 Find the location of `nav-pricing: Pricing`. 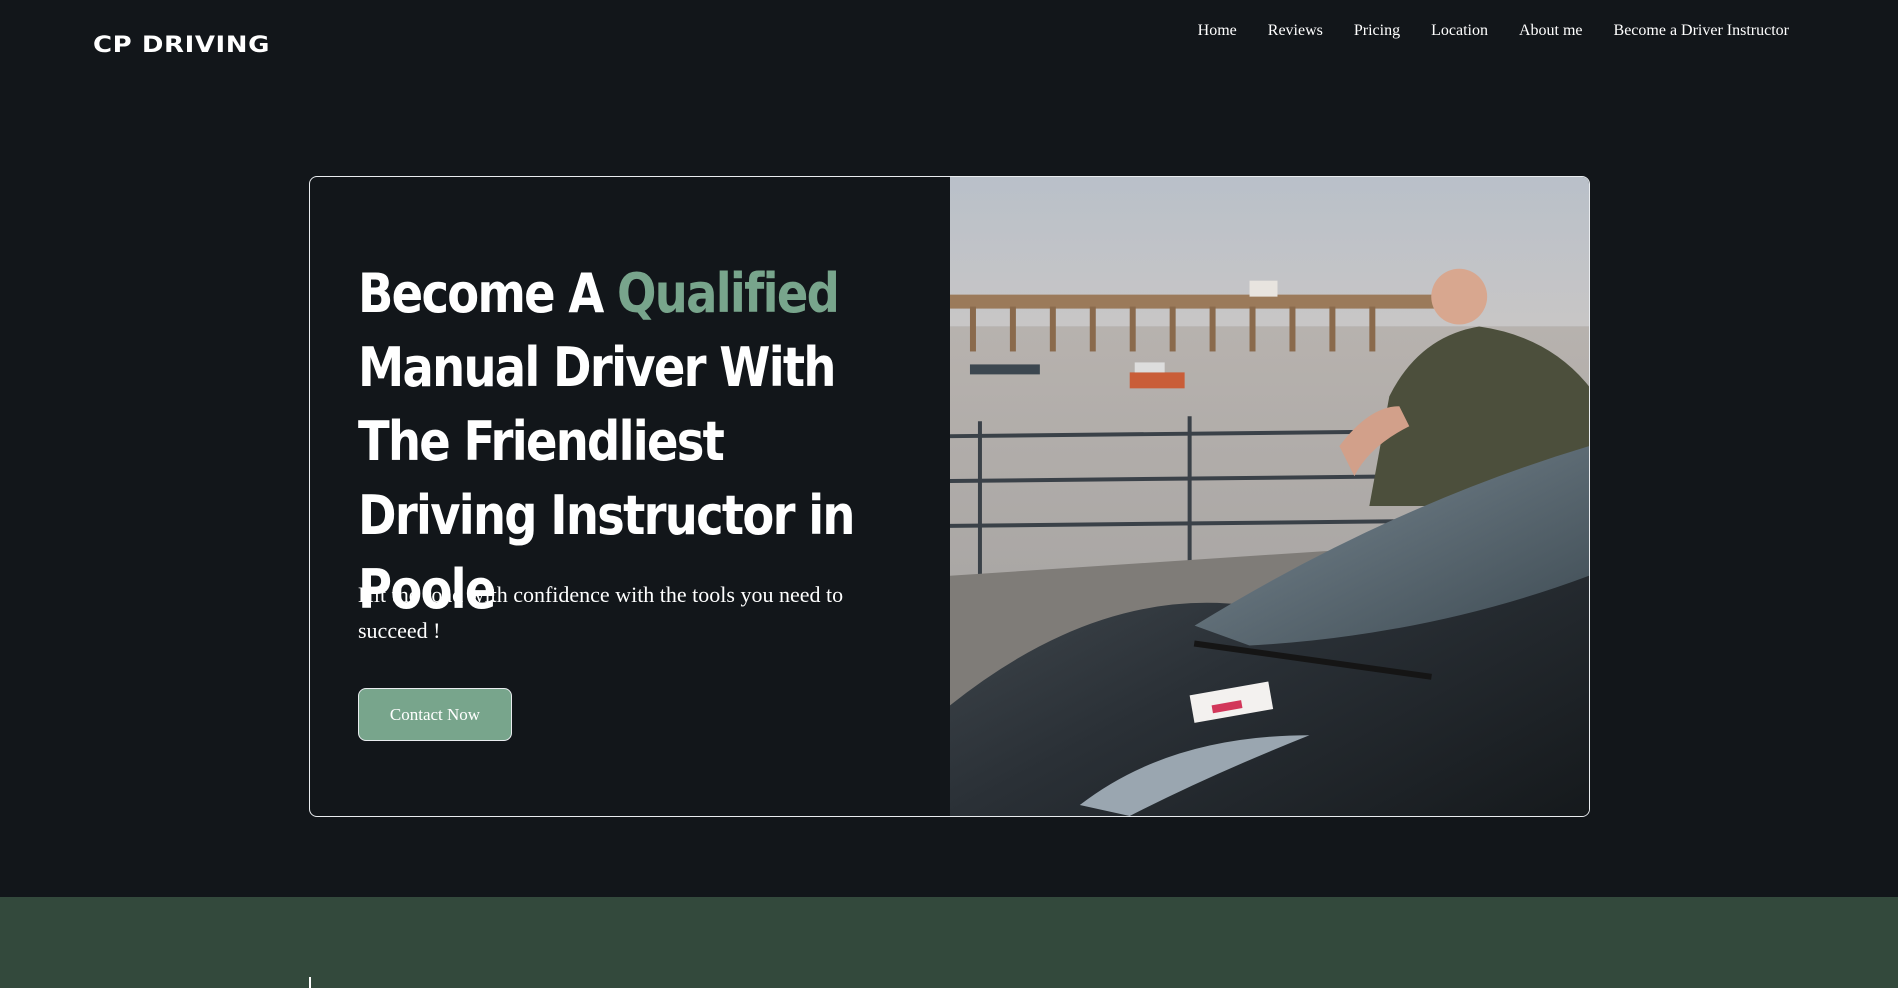

nav-pricing: Pricing is located at coordinates (1377, 31).